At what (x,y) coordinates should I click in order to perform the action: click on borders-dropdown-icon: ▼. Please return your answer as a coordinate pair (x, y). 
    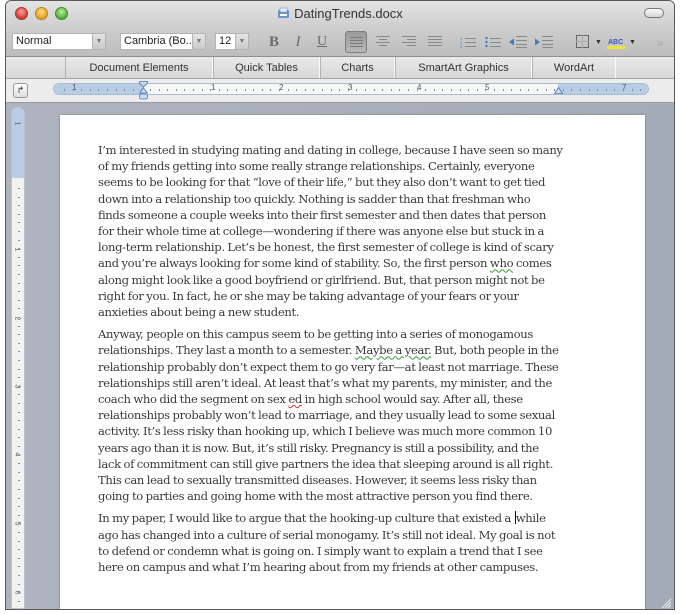
    Looking at the image, I should click on (598, 42).